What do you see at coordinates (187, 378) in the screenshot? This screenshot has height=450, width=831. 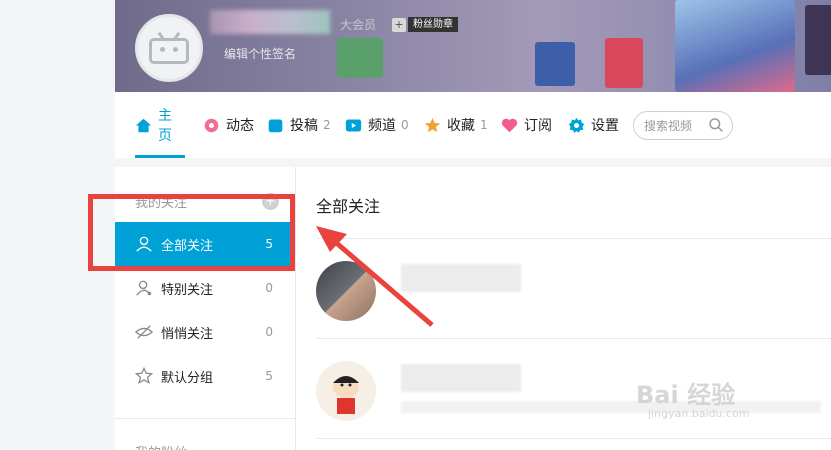 I see `sidebar-item-label: 默认分组` at bounding box center [187, 378].